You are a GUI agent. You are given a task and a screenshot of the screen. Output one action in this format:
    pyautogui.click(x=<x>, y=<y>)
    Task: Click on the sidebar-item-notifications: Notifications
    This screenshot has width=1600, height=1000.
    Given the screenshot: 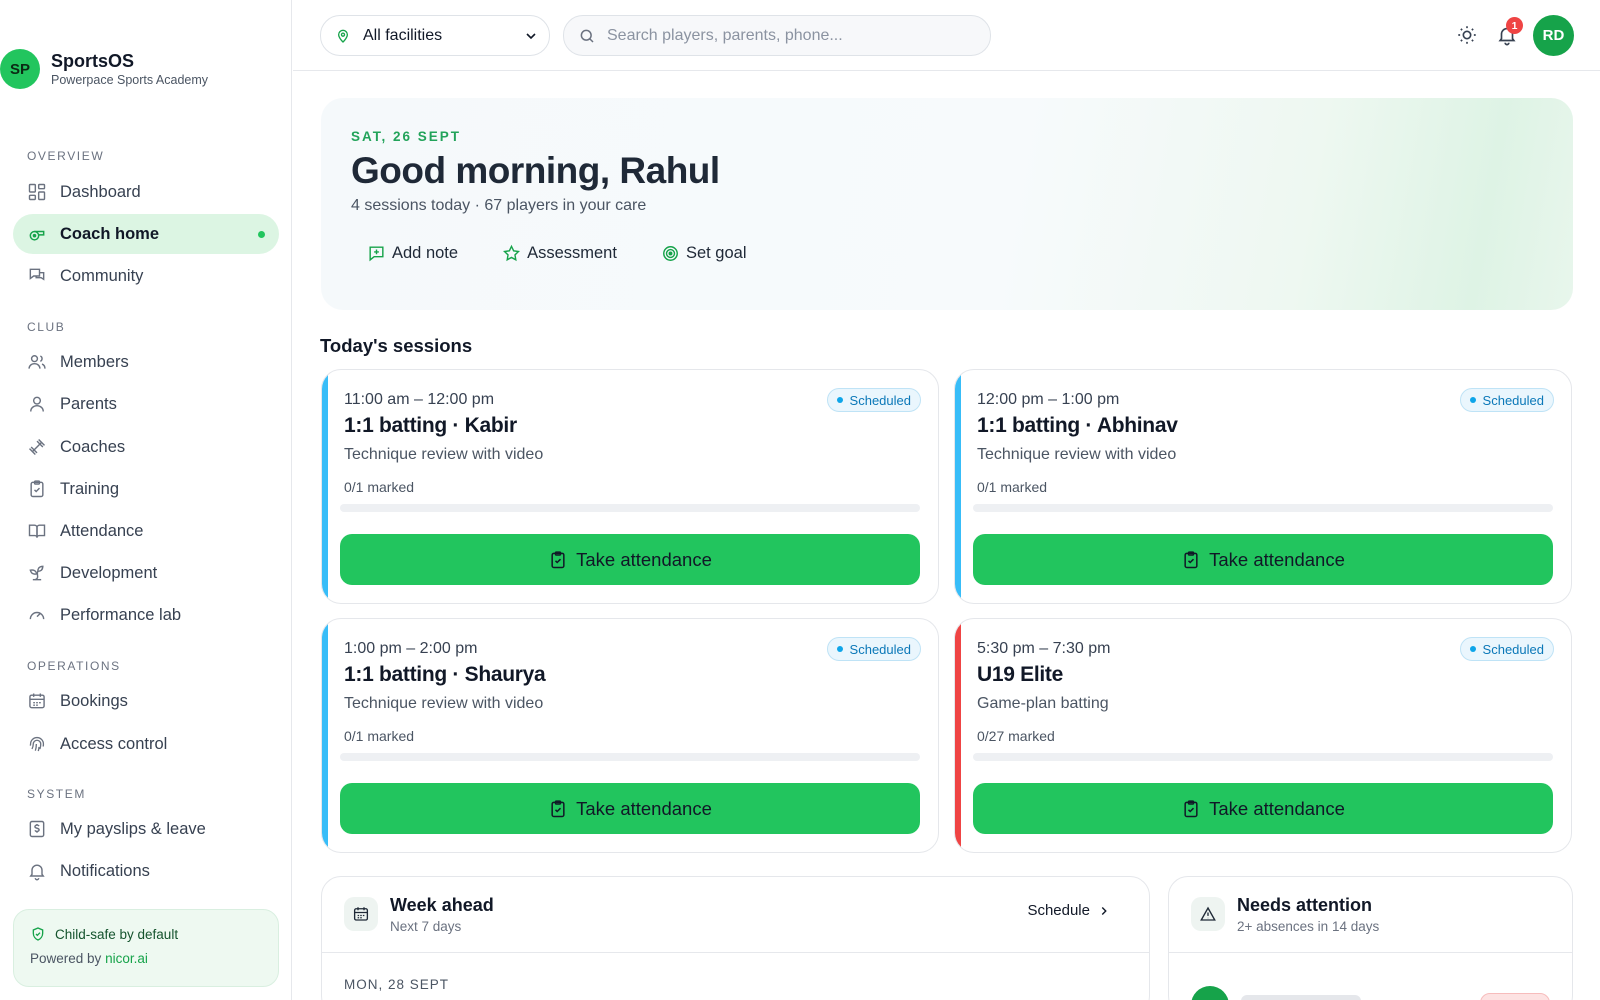 What is the action you would take?
    pyautogui.click(x=146, y=871)
    